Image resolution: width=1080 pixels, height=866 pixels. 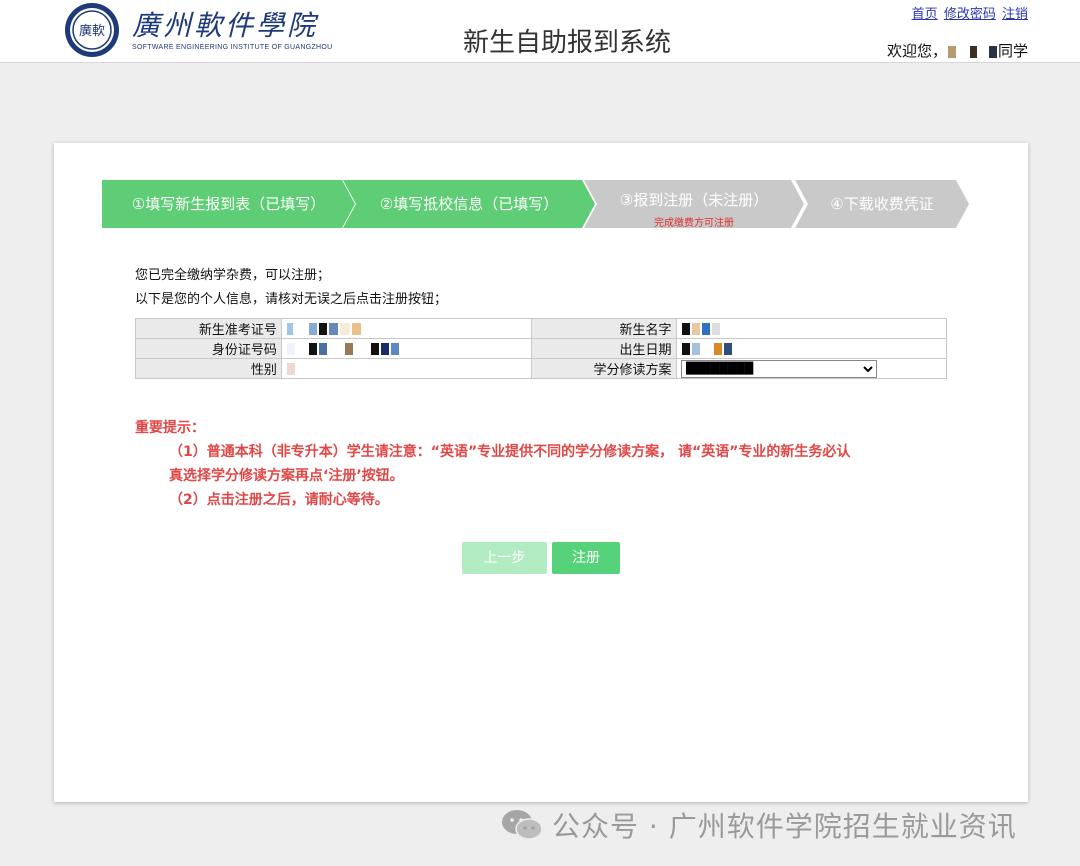 What do you see at coordinates (170, 428) in the screenshot?
I see `notice-title: 重要提示：` at bounding box center [170, 428].